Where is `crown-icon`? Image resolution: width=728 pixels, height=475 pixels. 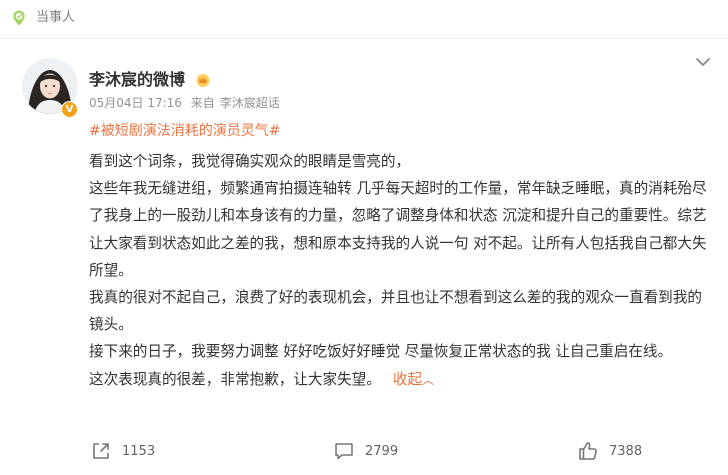 crown-icon is located at coordinates (203, 80).